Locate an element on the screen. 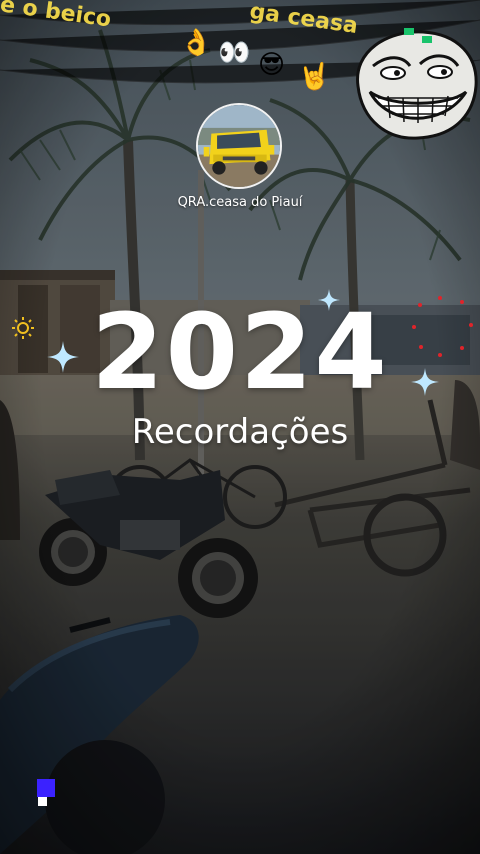  trollface-icon is located at coordinates (417, 84).